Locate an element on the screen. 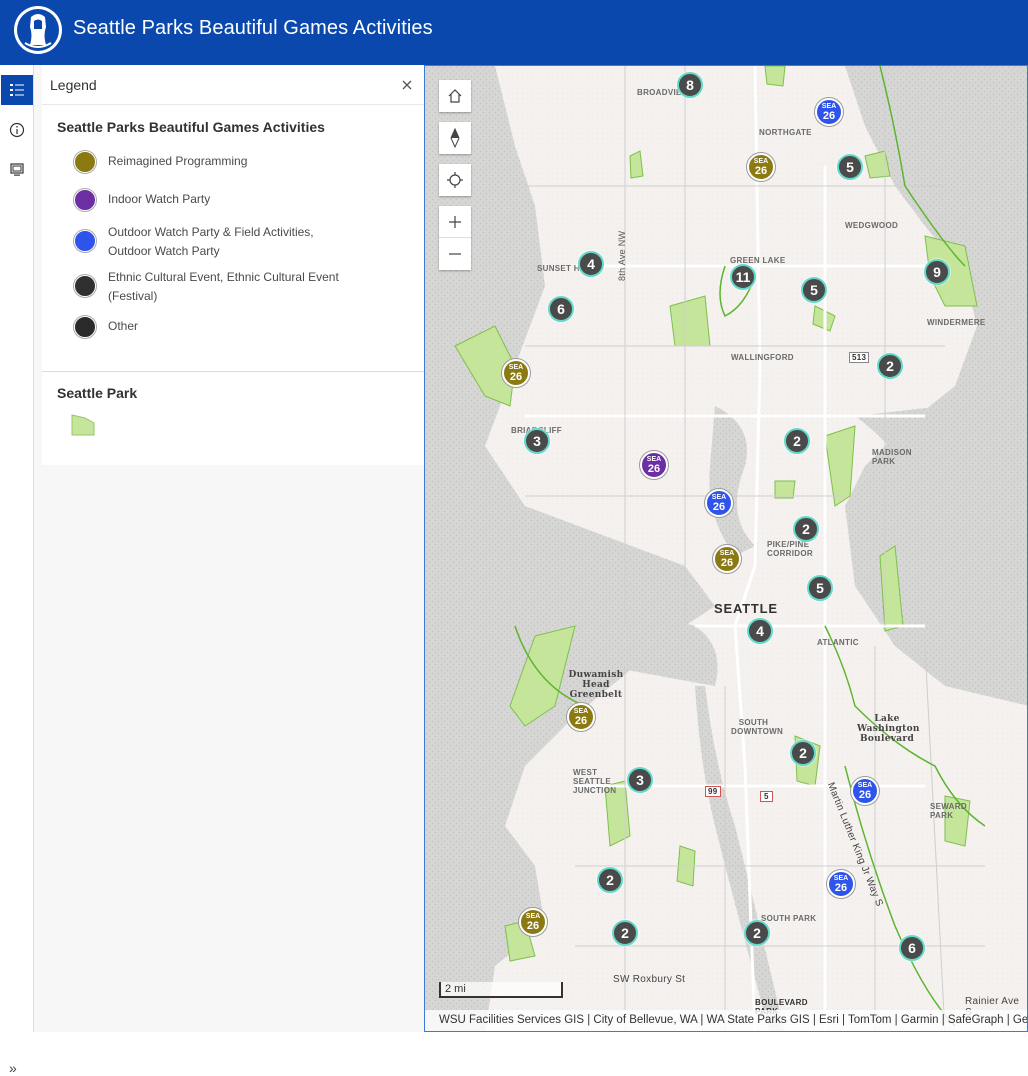 The height and width of the screenshot is (1076, 1028). info-button is located at coordinates (17, 130).